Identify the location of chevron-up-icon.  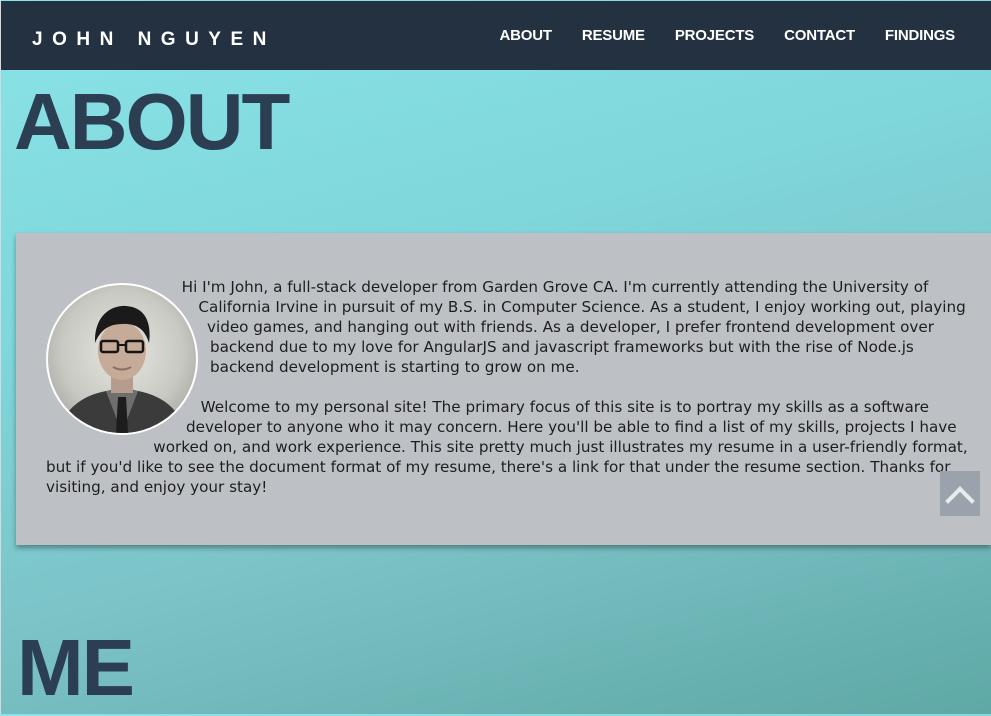
(960, 494).